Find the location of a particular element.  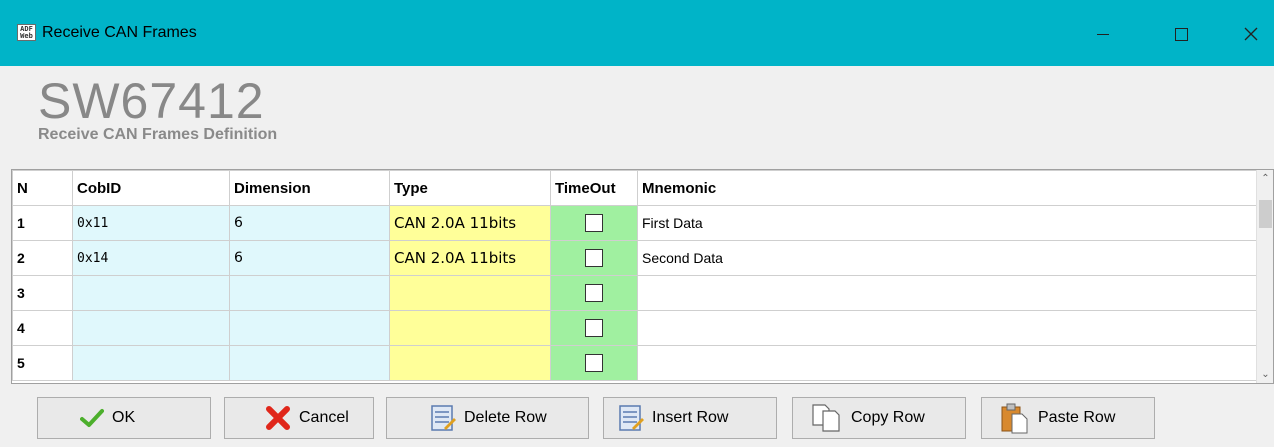

vertical-scrollbar: ⌃ ⌄ is located at coordinates (1264, 276).